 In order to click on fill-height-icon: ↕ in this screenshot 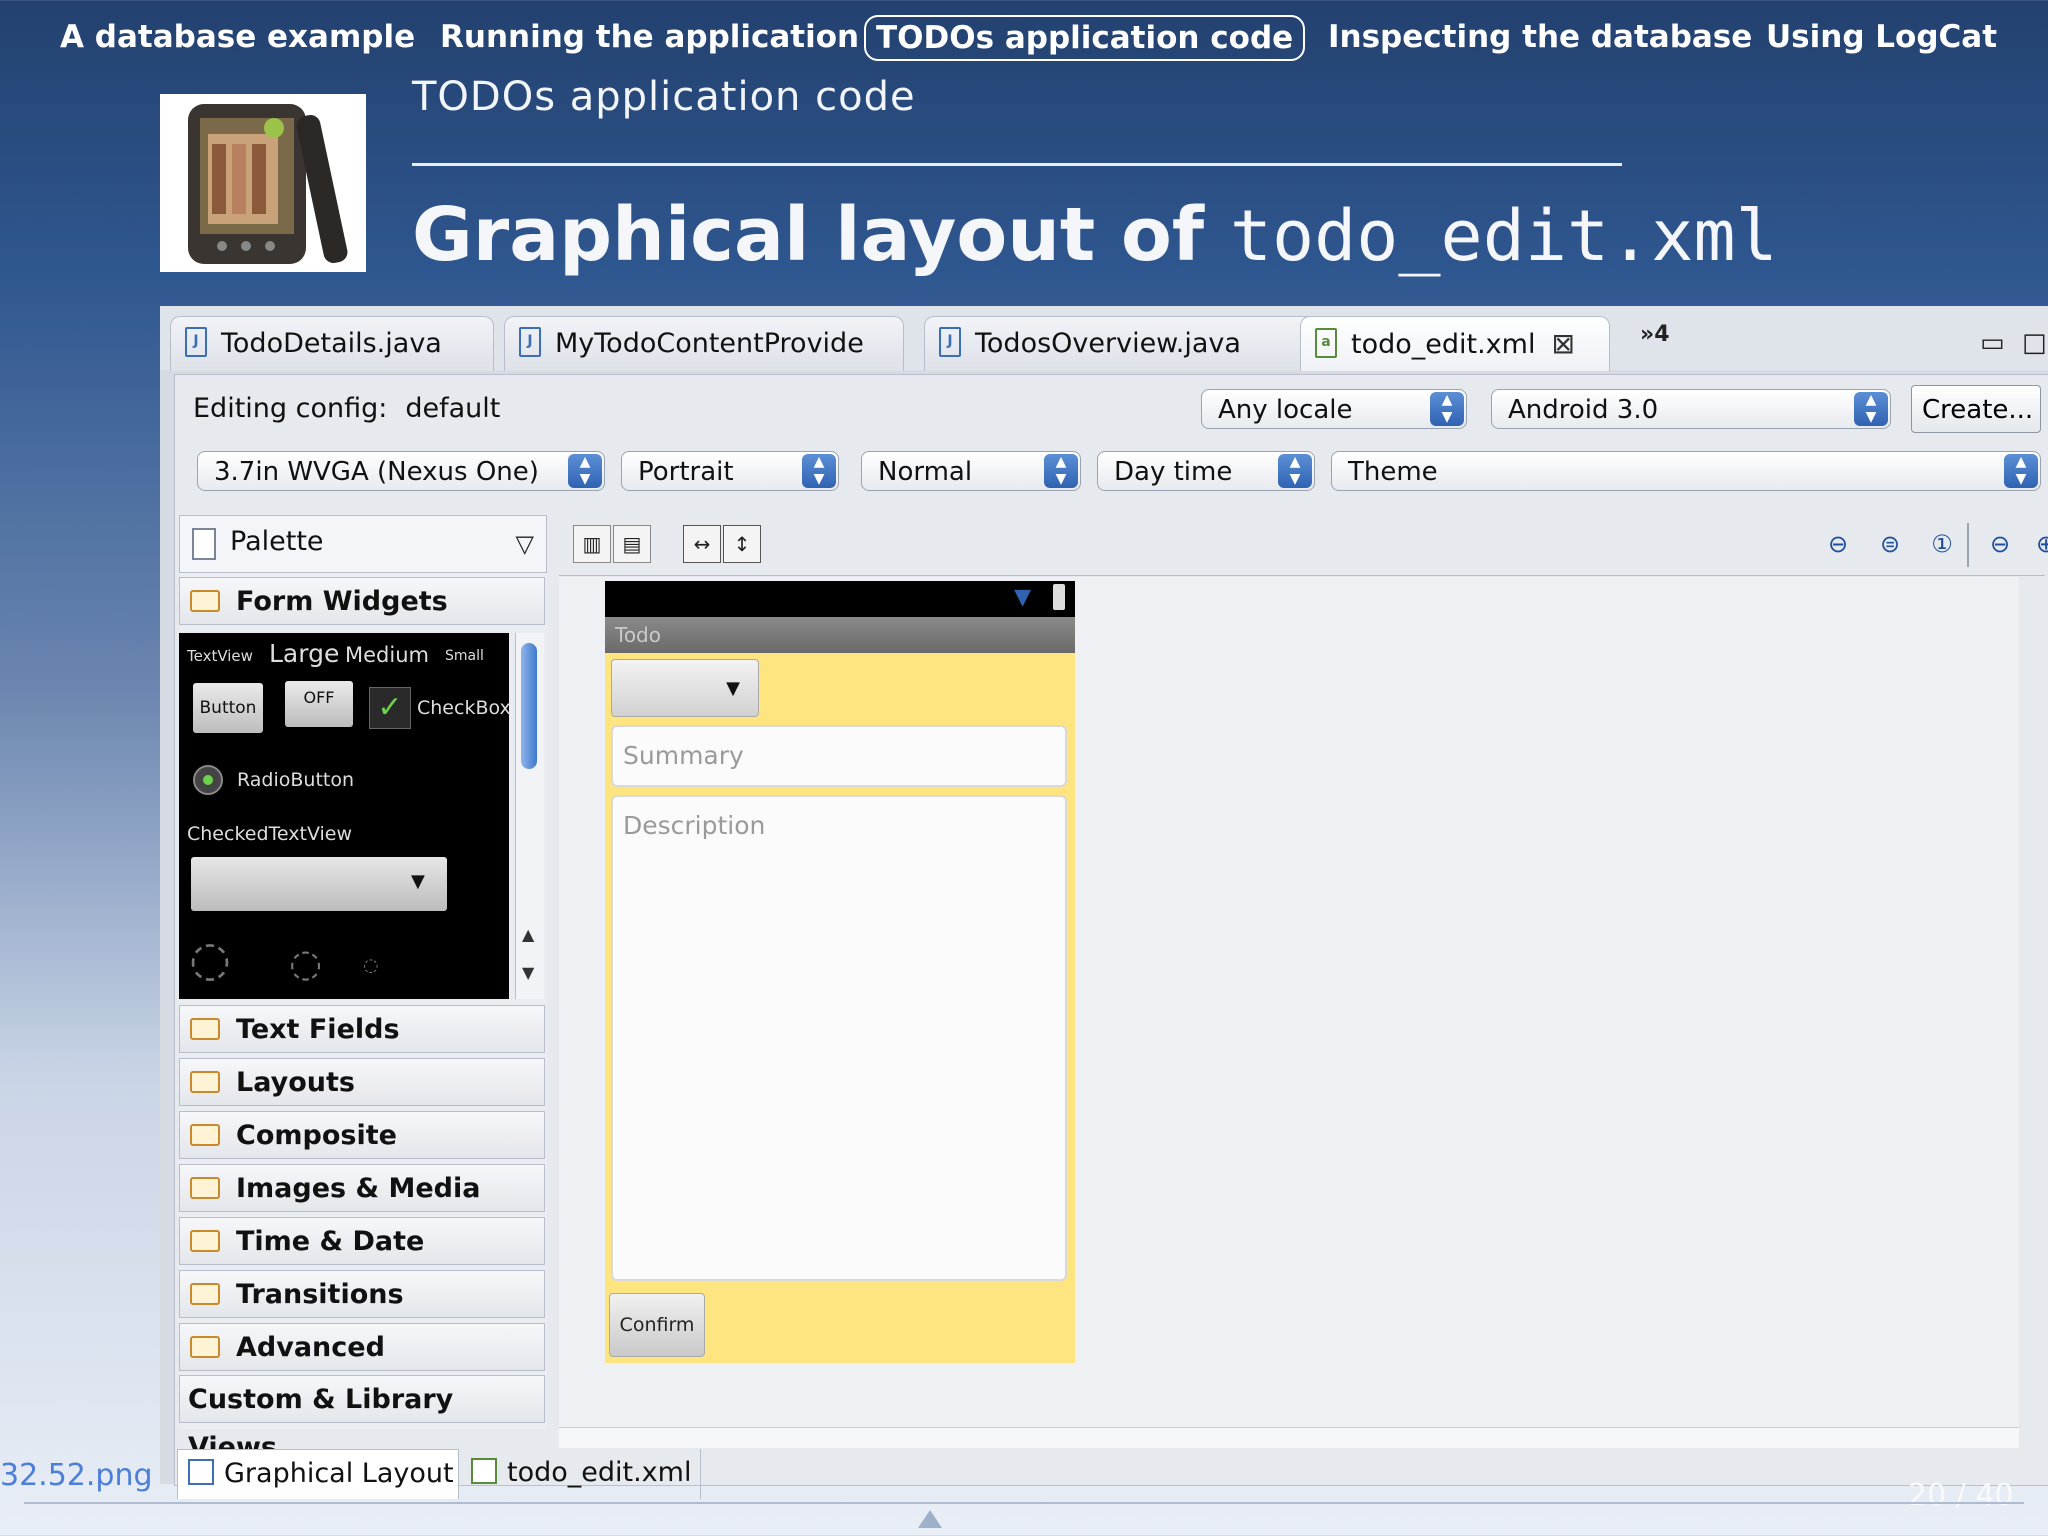, I will do `click(742, 544)`.